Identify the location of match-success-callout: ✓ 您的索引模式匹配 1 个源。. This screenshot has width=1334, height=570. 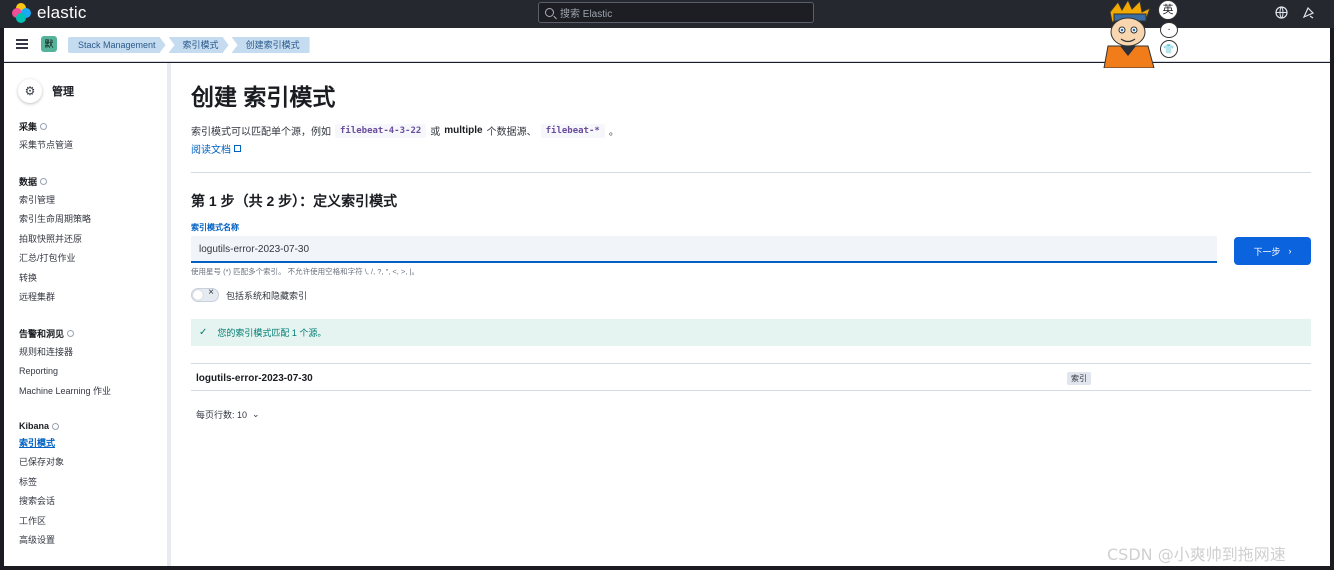
(751, 332).